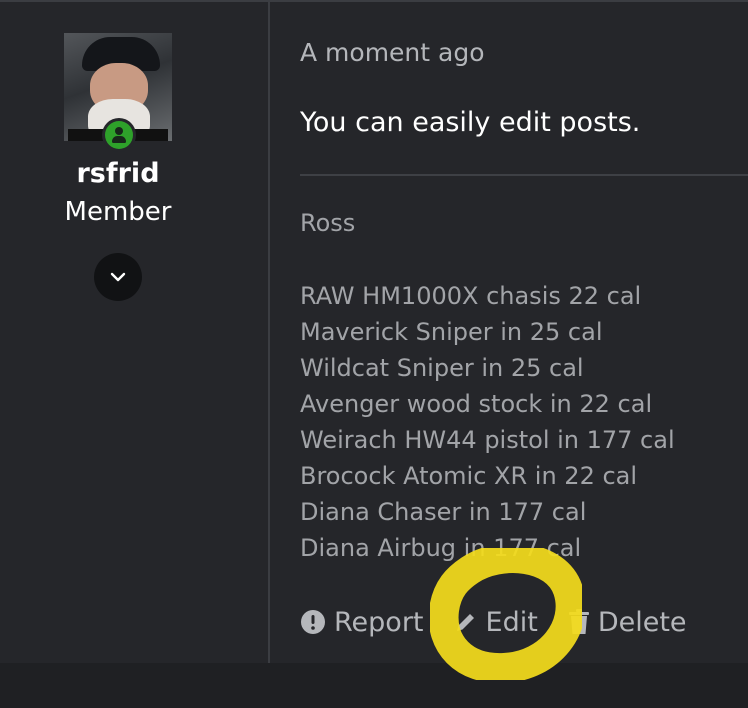 The image size is (748, 708). What do you see at coordinates (466, 622) in the screenshot?
I see `pencil-icon` at bounding box center [466, 622].